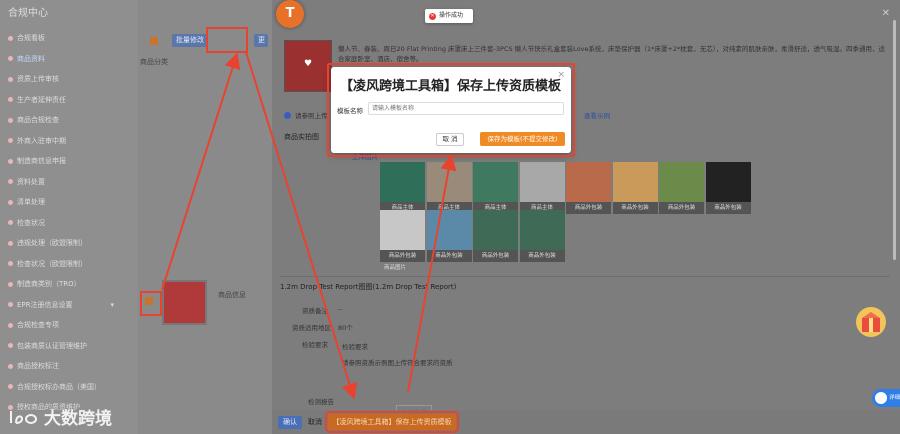 The image size is (900, 434). Describe the element at coordinates (290, 14) in the screenshot. I see `toolbox-badge: T` at that location.